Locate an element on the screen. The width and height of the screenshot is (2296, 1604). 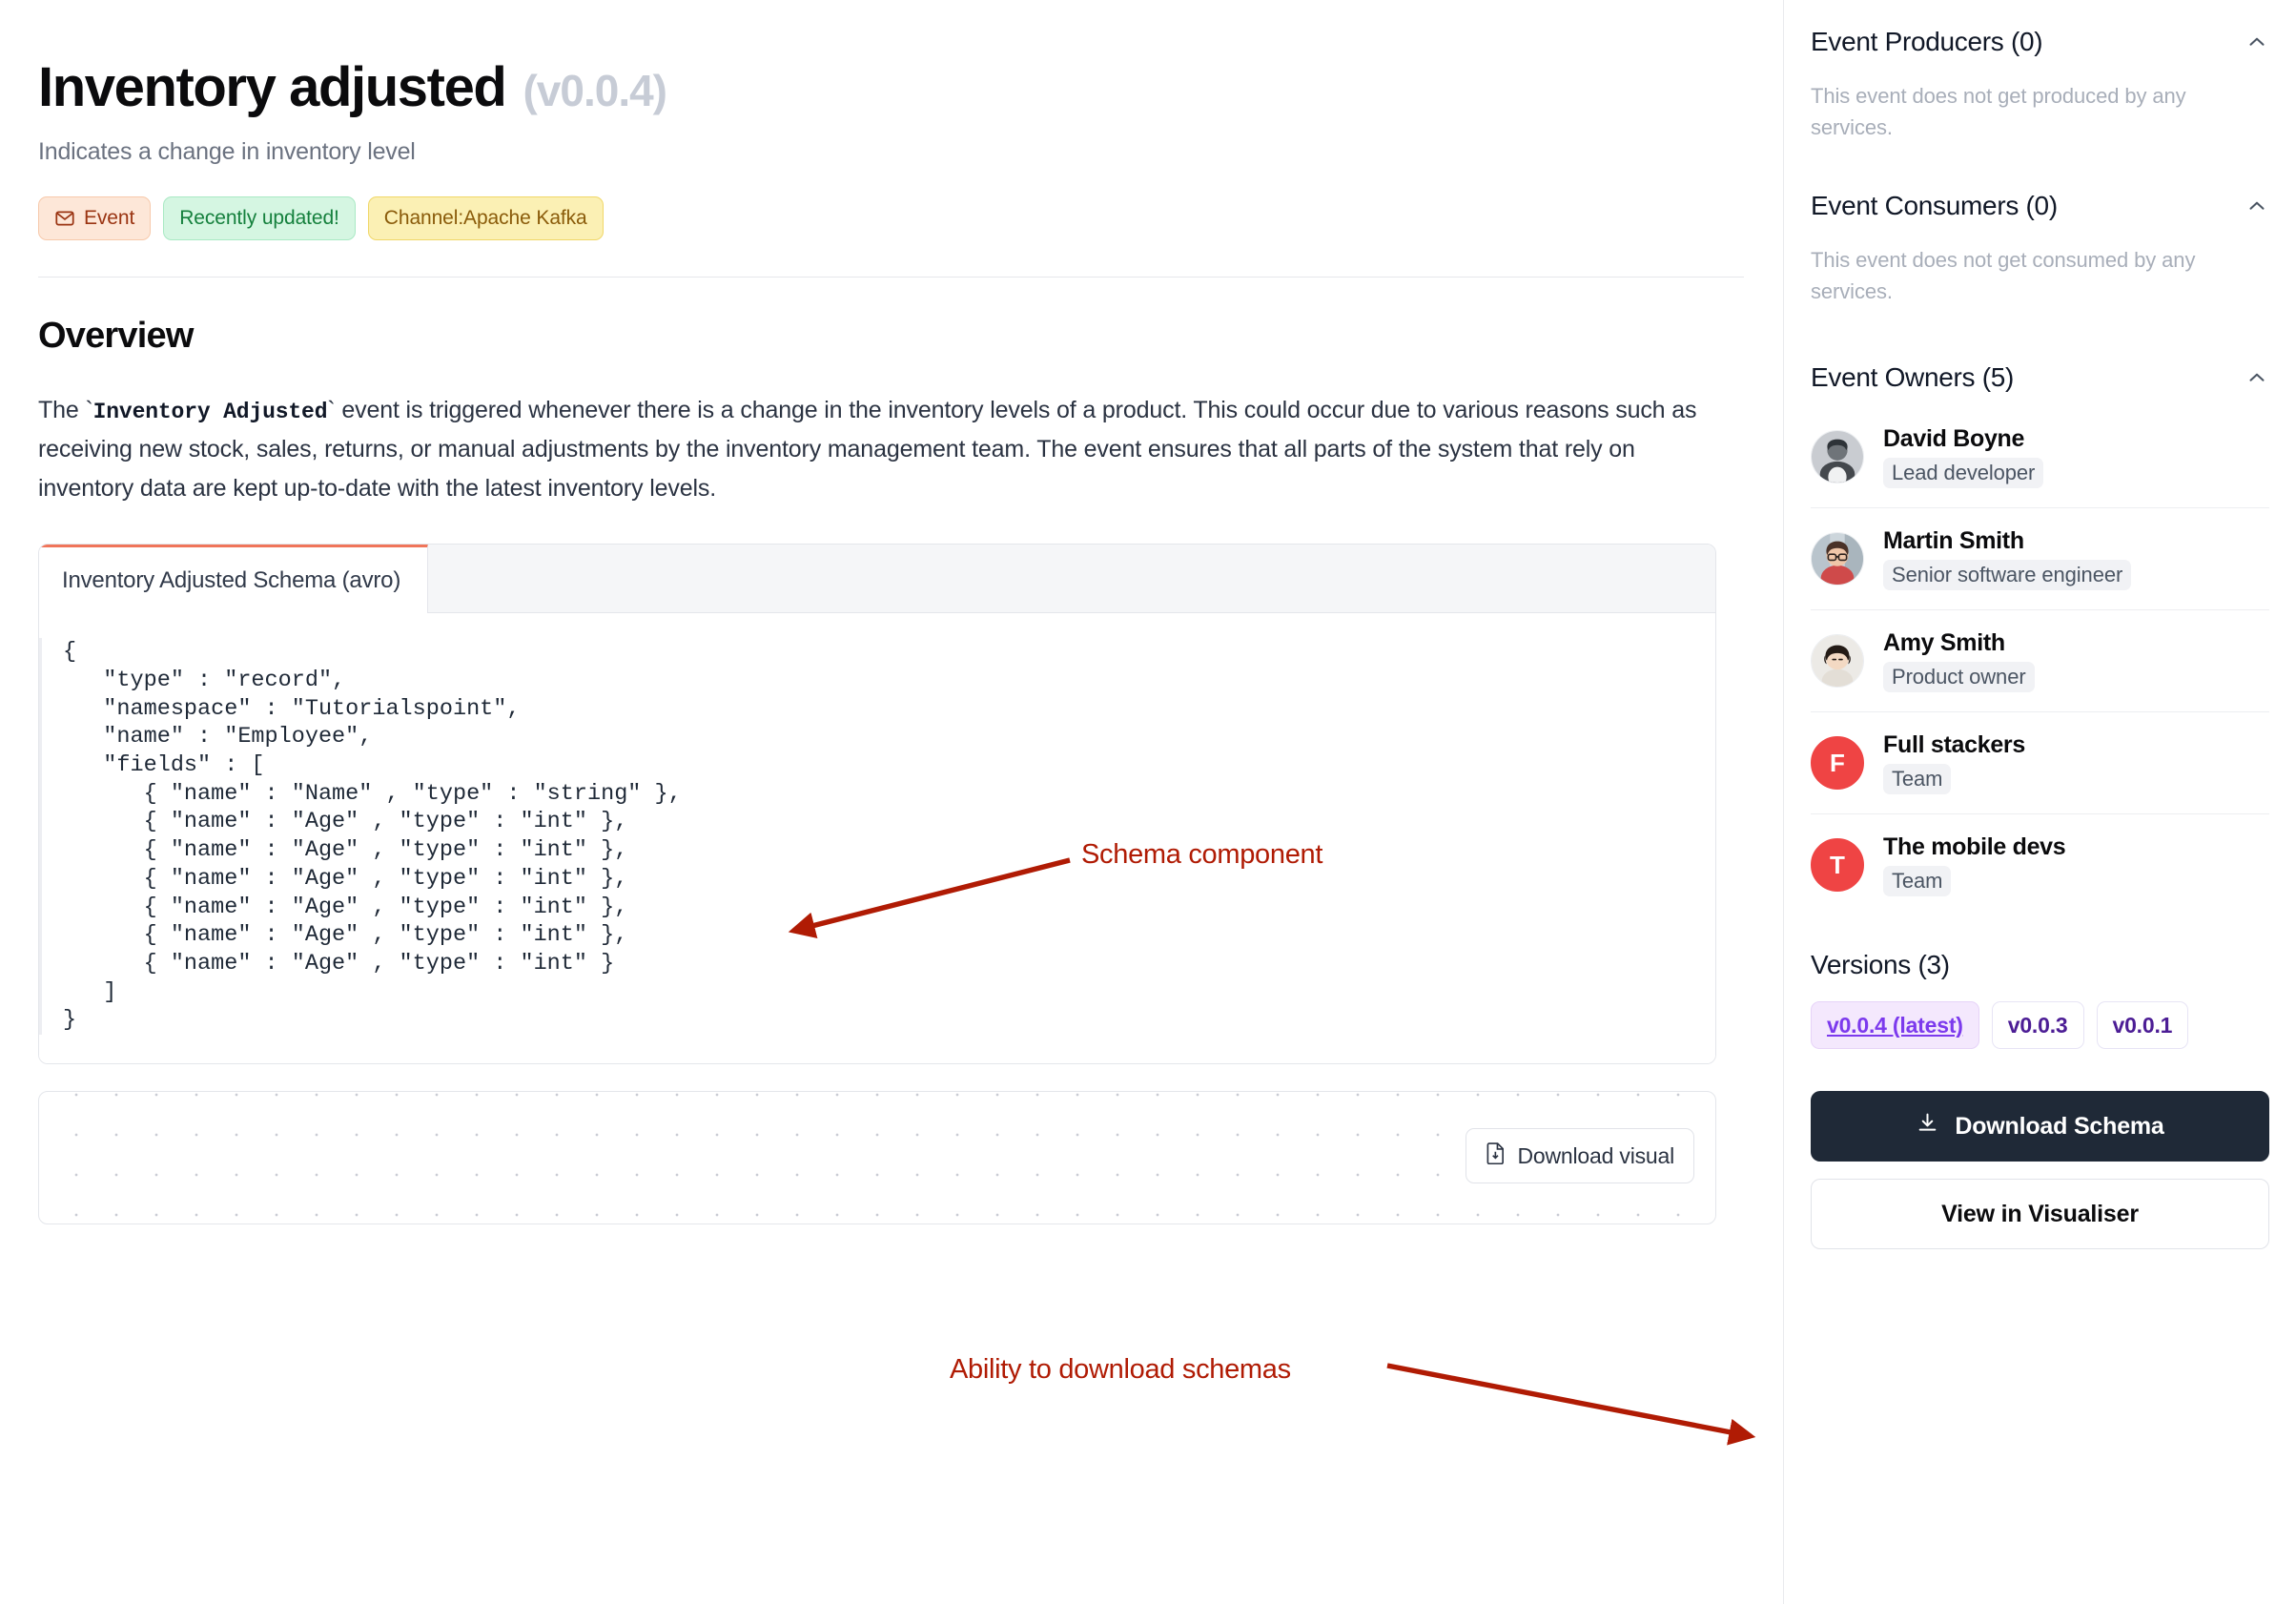
owners-header: Event Owners (5) is located at coordinates (2040, 375).